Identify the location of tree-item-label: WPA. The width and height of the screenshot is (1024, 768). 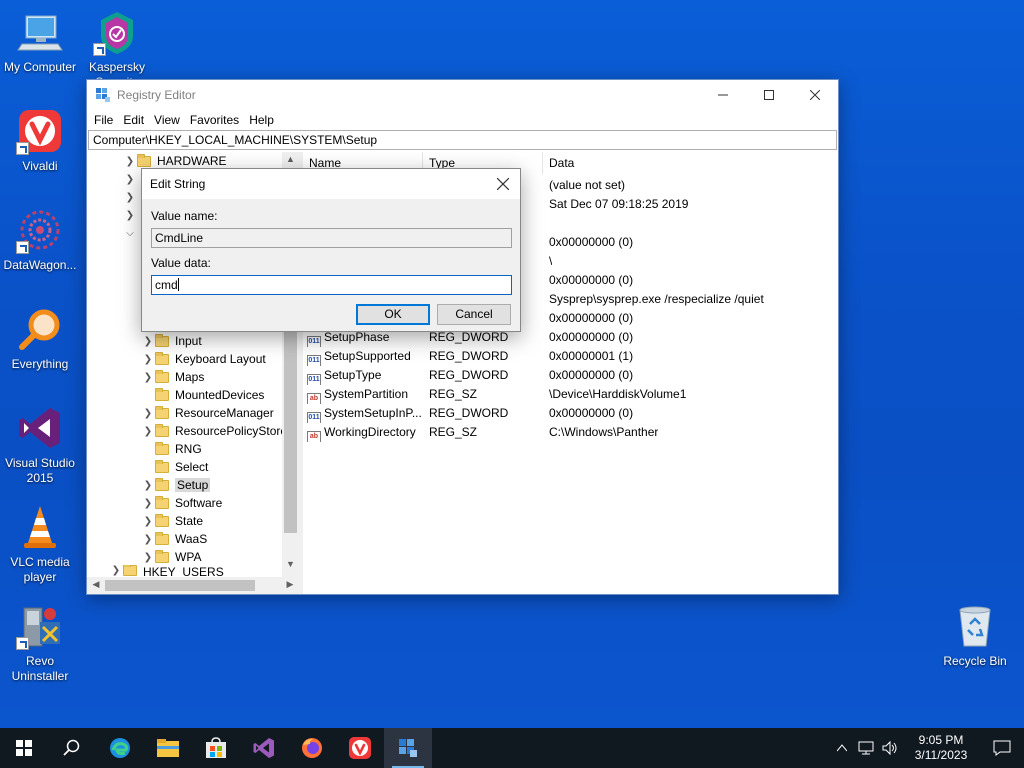
(188, 557).